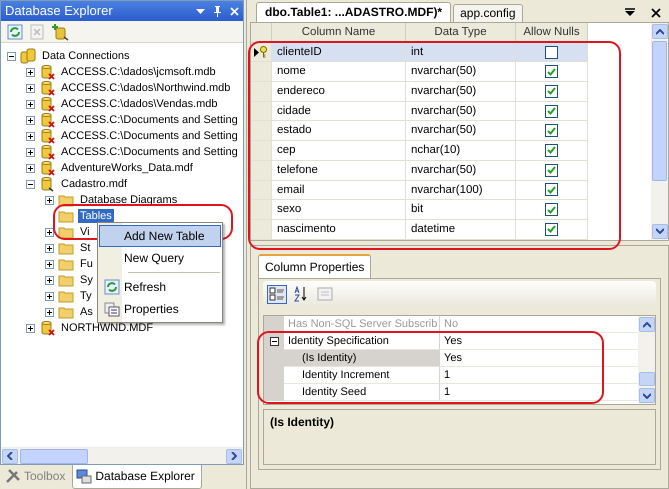 The height and width of the screenshot is (489, 669). What do you see at coordinates (354, 12) in the screenshot?
I see `document-tab: dbo.Table1: ...ADASTRO.MDF)*` at bounding box center [354, 12].